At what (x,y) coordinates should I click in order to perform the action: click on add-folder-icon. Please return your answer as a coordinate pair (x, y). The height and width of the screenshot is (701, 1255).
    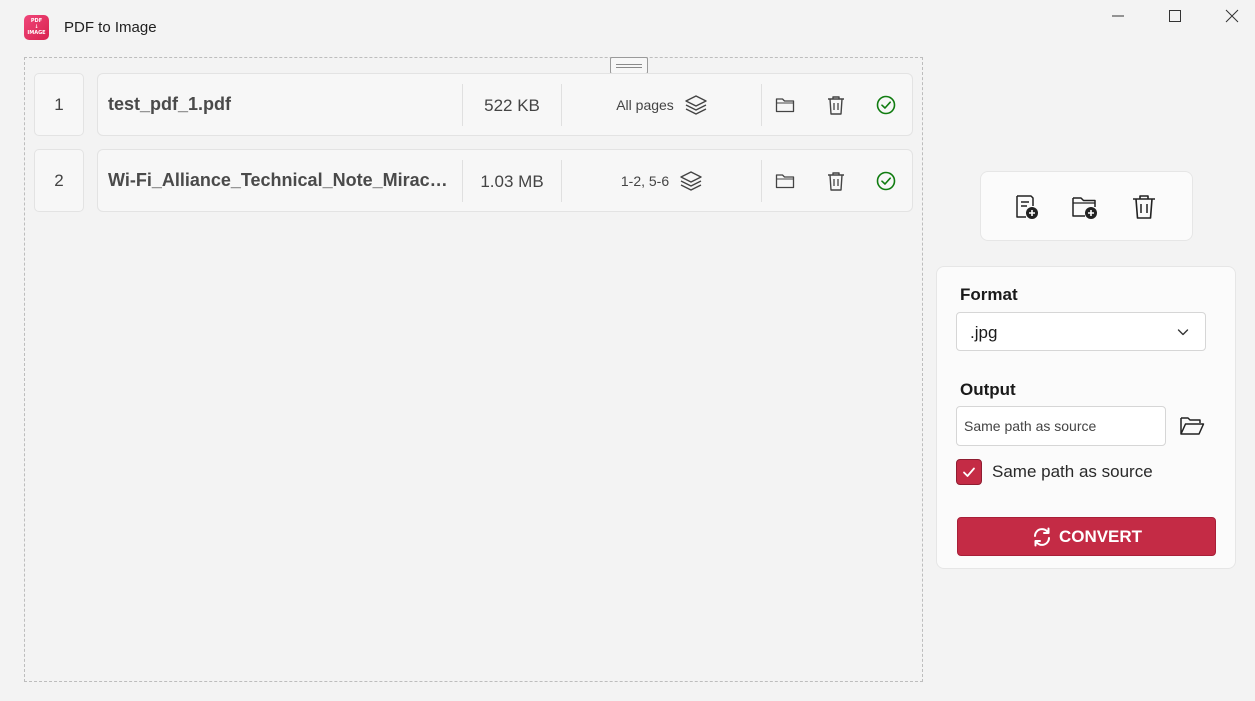
    Looking at the image, I should click on (1084, 208).